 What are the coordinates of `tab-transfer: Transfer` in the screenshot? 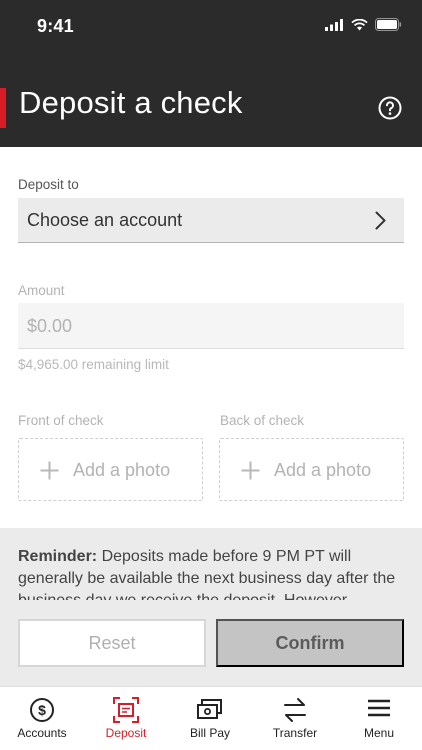 It's located at (295, 718).